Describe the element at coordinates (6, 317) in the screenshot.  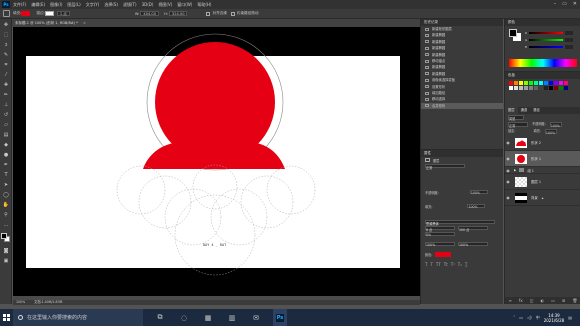
I see `start-button` at that location.